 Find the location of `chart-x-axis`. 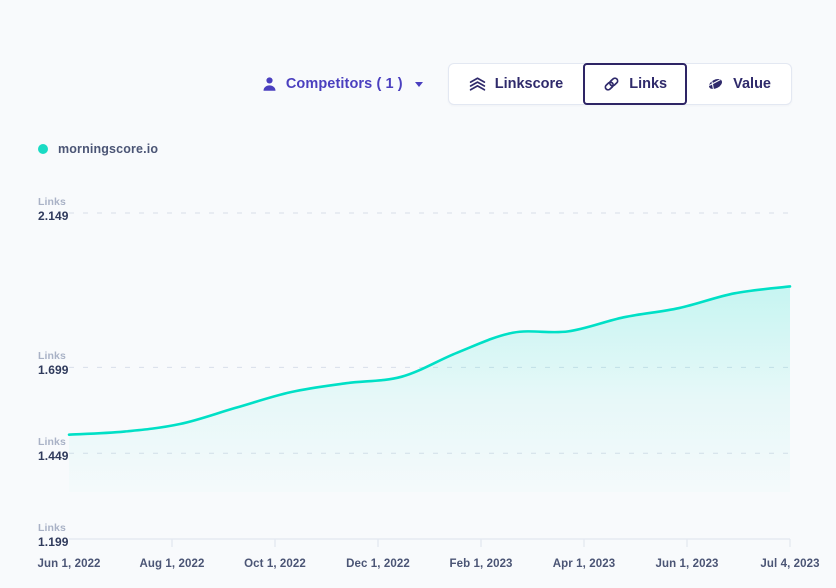

chart-x-axis is located at coordinates (430, 542).